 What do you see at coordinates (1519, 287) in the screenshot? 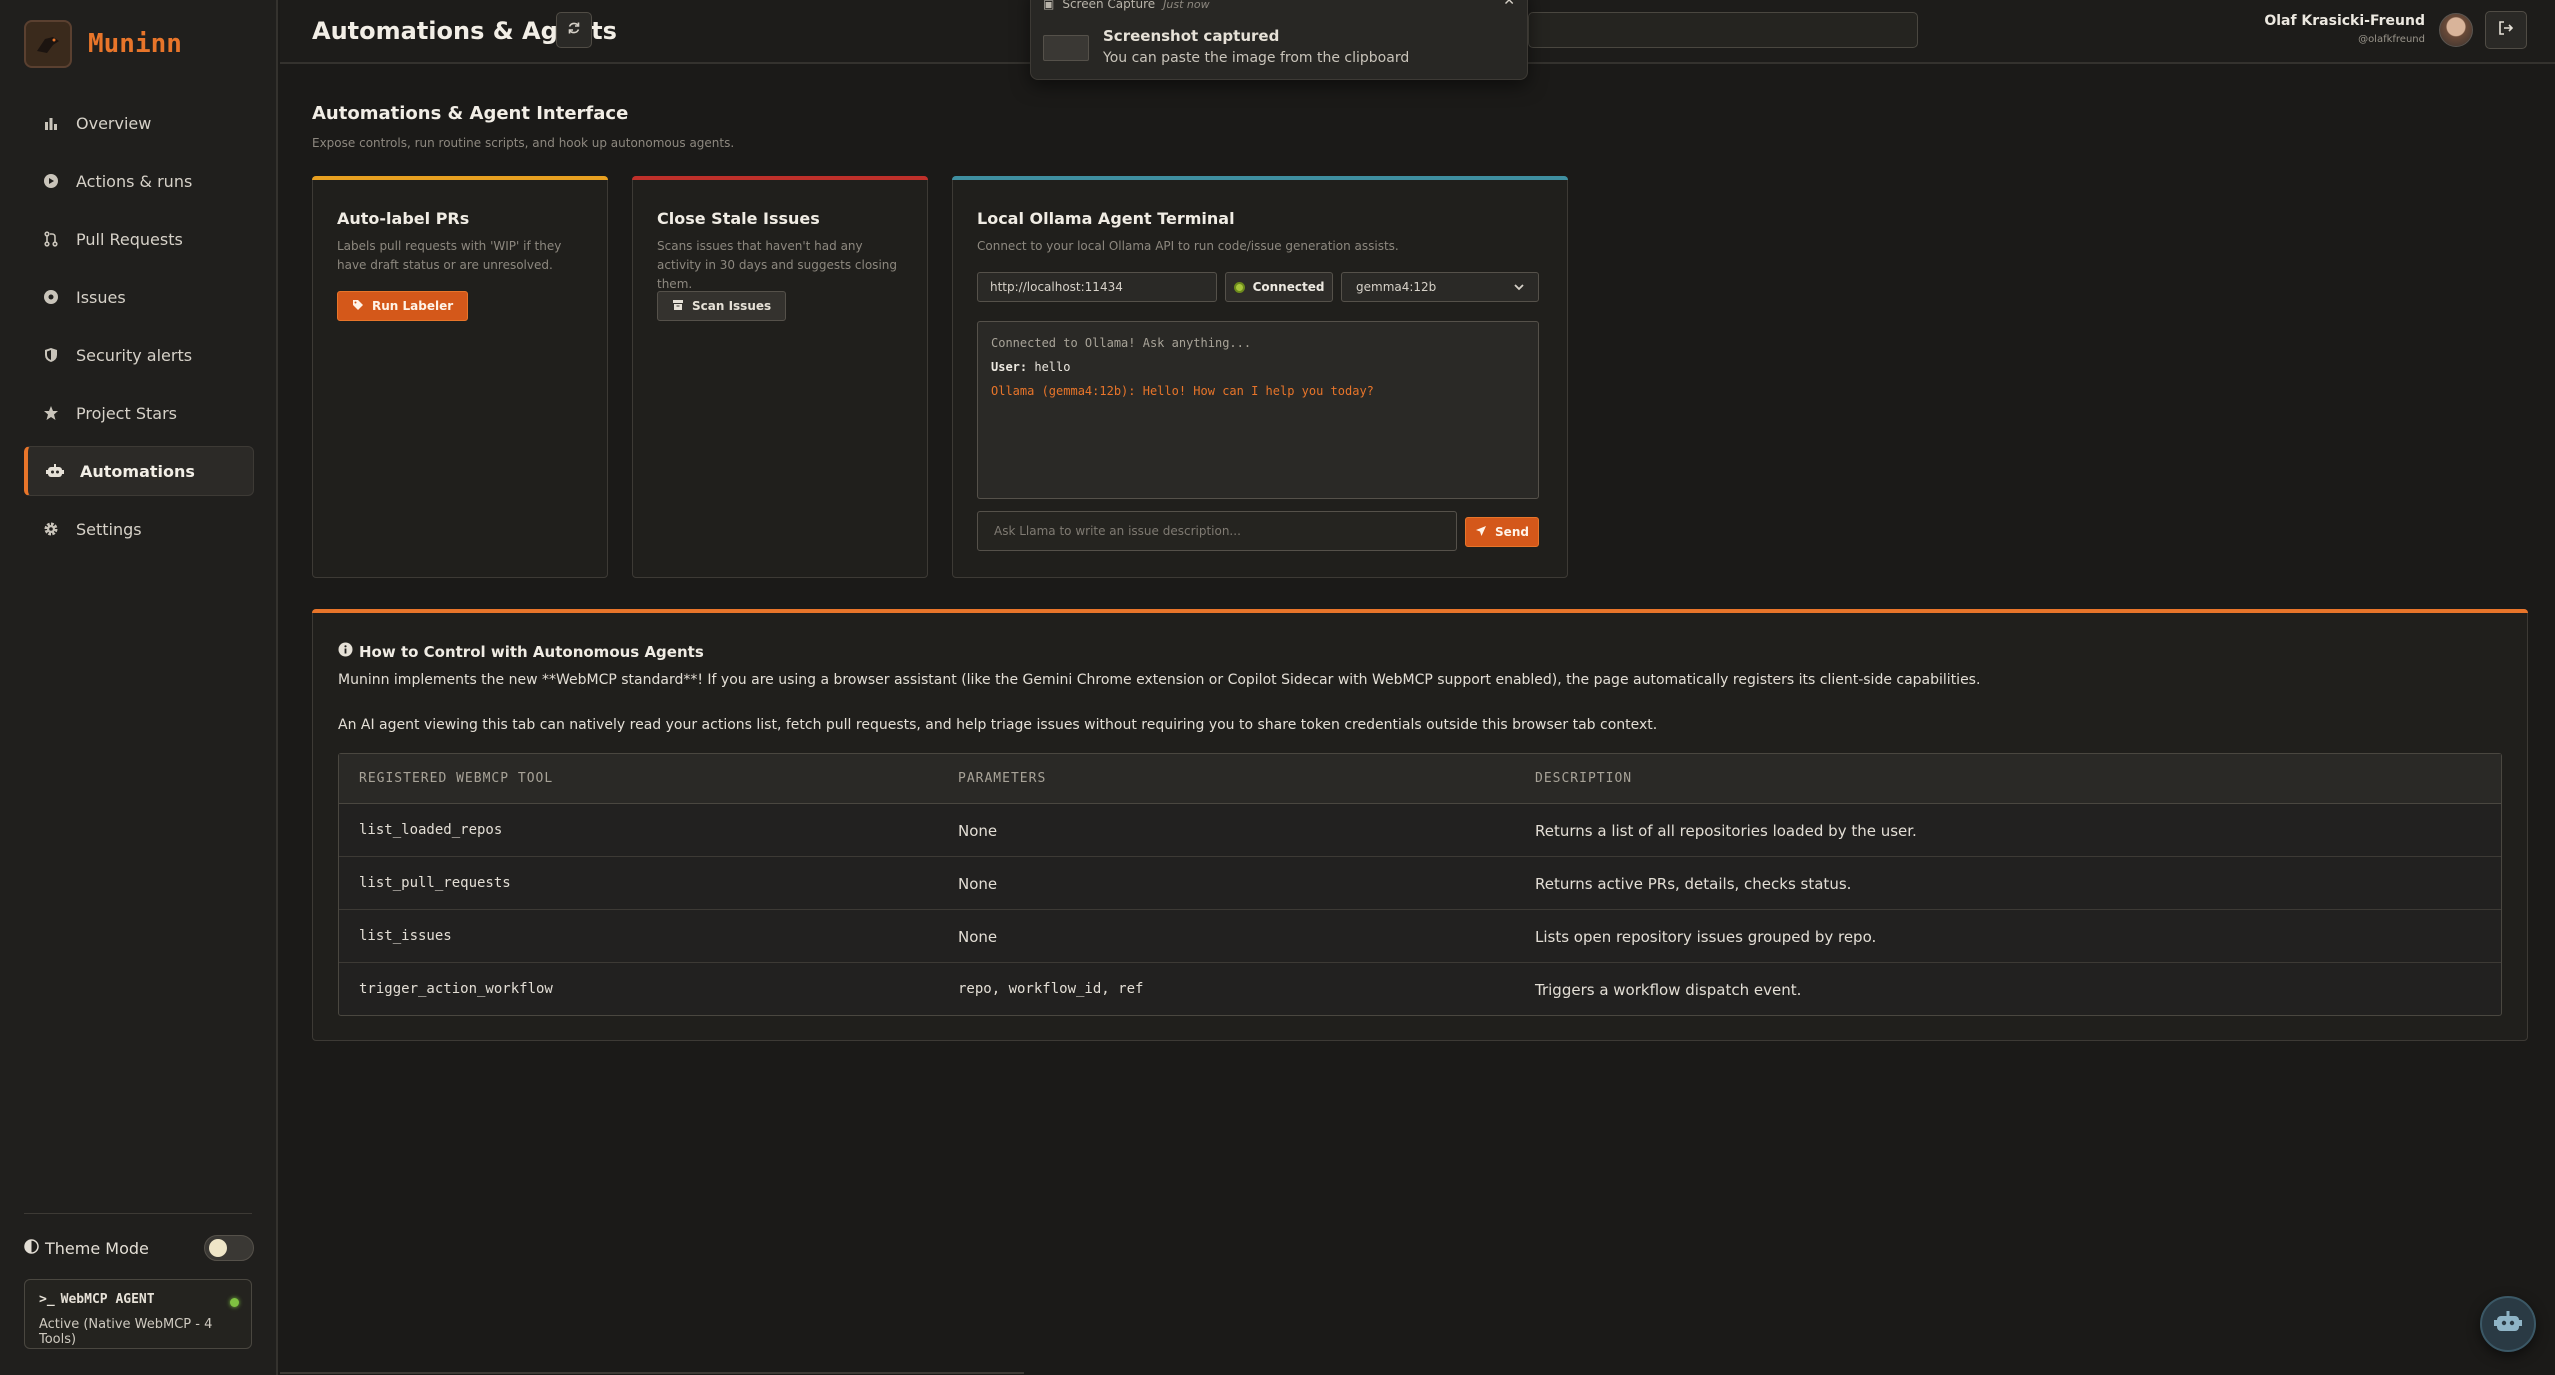
I see `chevron-down-icon` at bounding box center [1519, 287].